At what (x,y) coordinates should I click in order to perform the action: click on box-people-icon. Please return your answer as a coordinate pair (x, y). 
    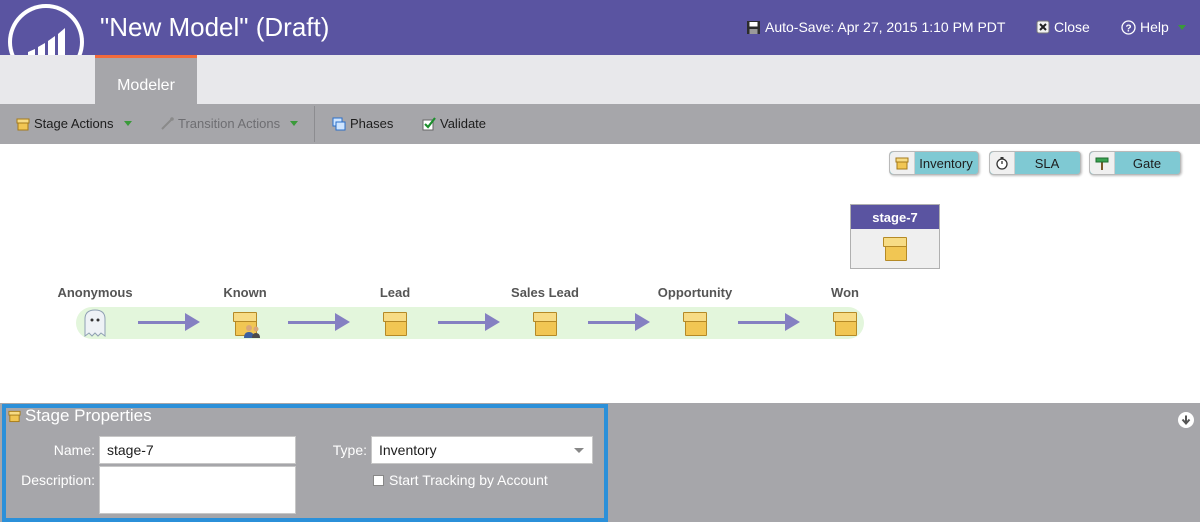
    Looking at the image, I should click on (246, 324).